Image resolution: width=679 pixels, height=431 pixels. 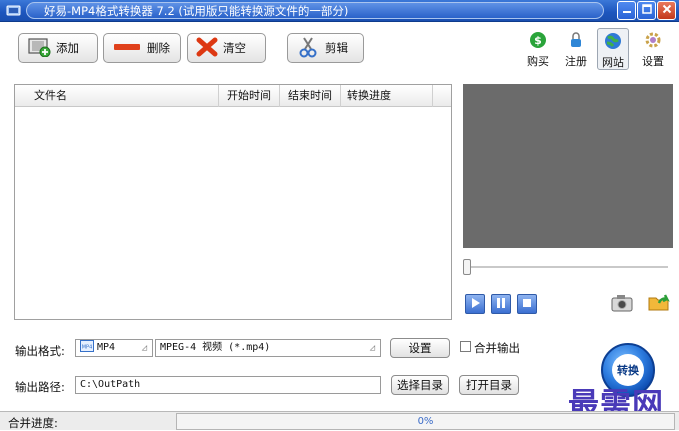 I want to click on title-bar: 好易-MP4格式转换器 7.2 (试用版只能转换源文件的一部分), so click(x=339, y=11).